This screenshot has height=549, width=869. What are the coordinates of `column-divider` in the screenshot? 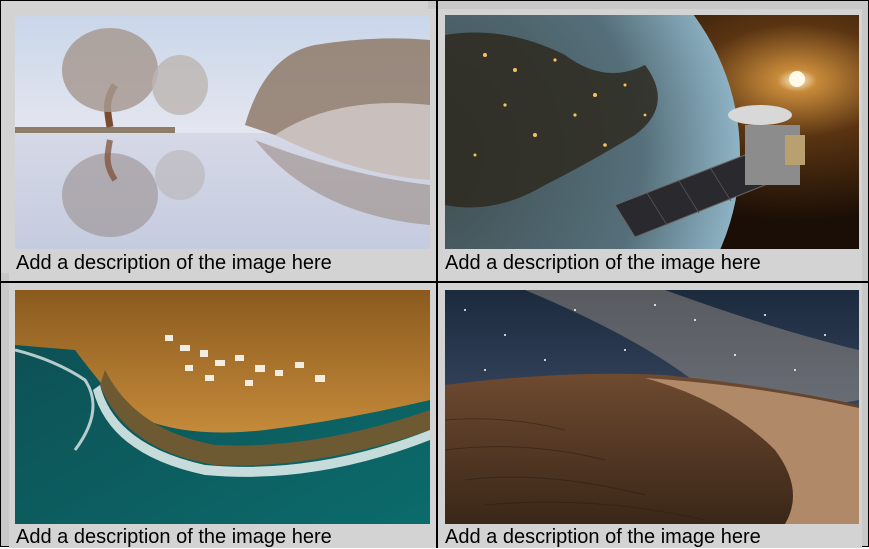 It's located at (437, 274).